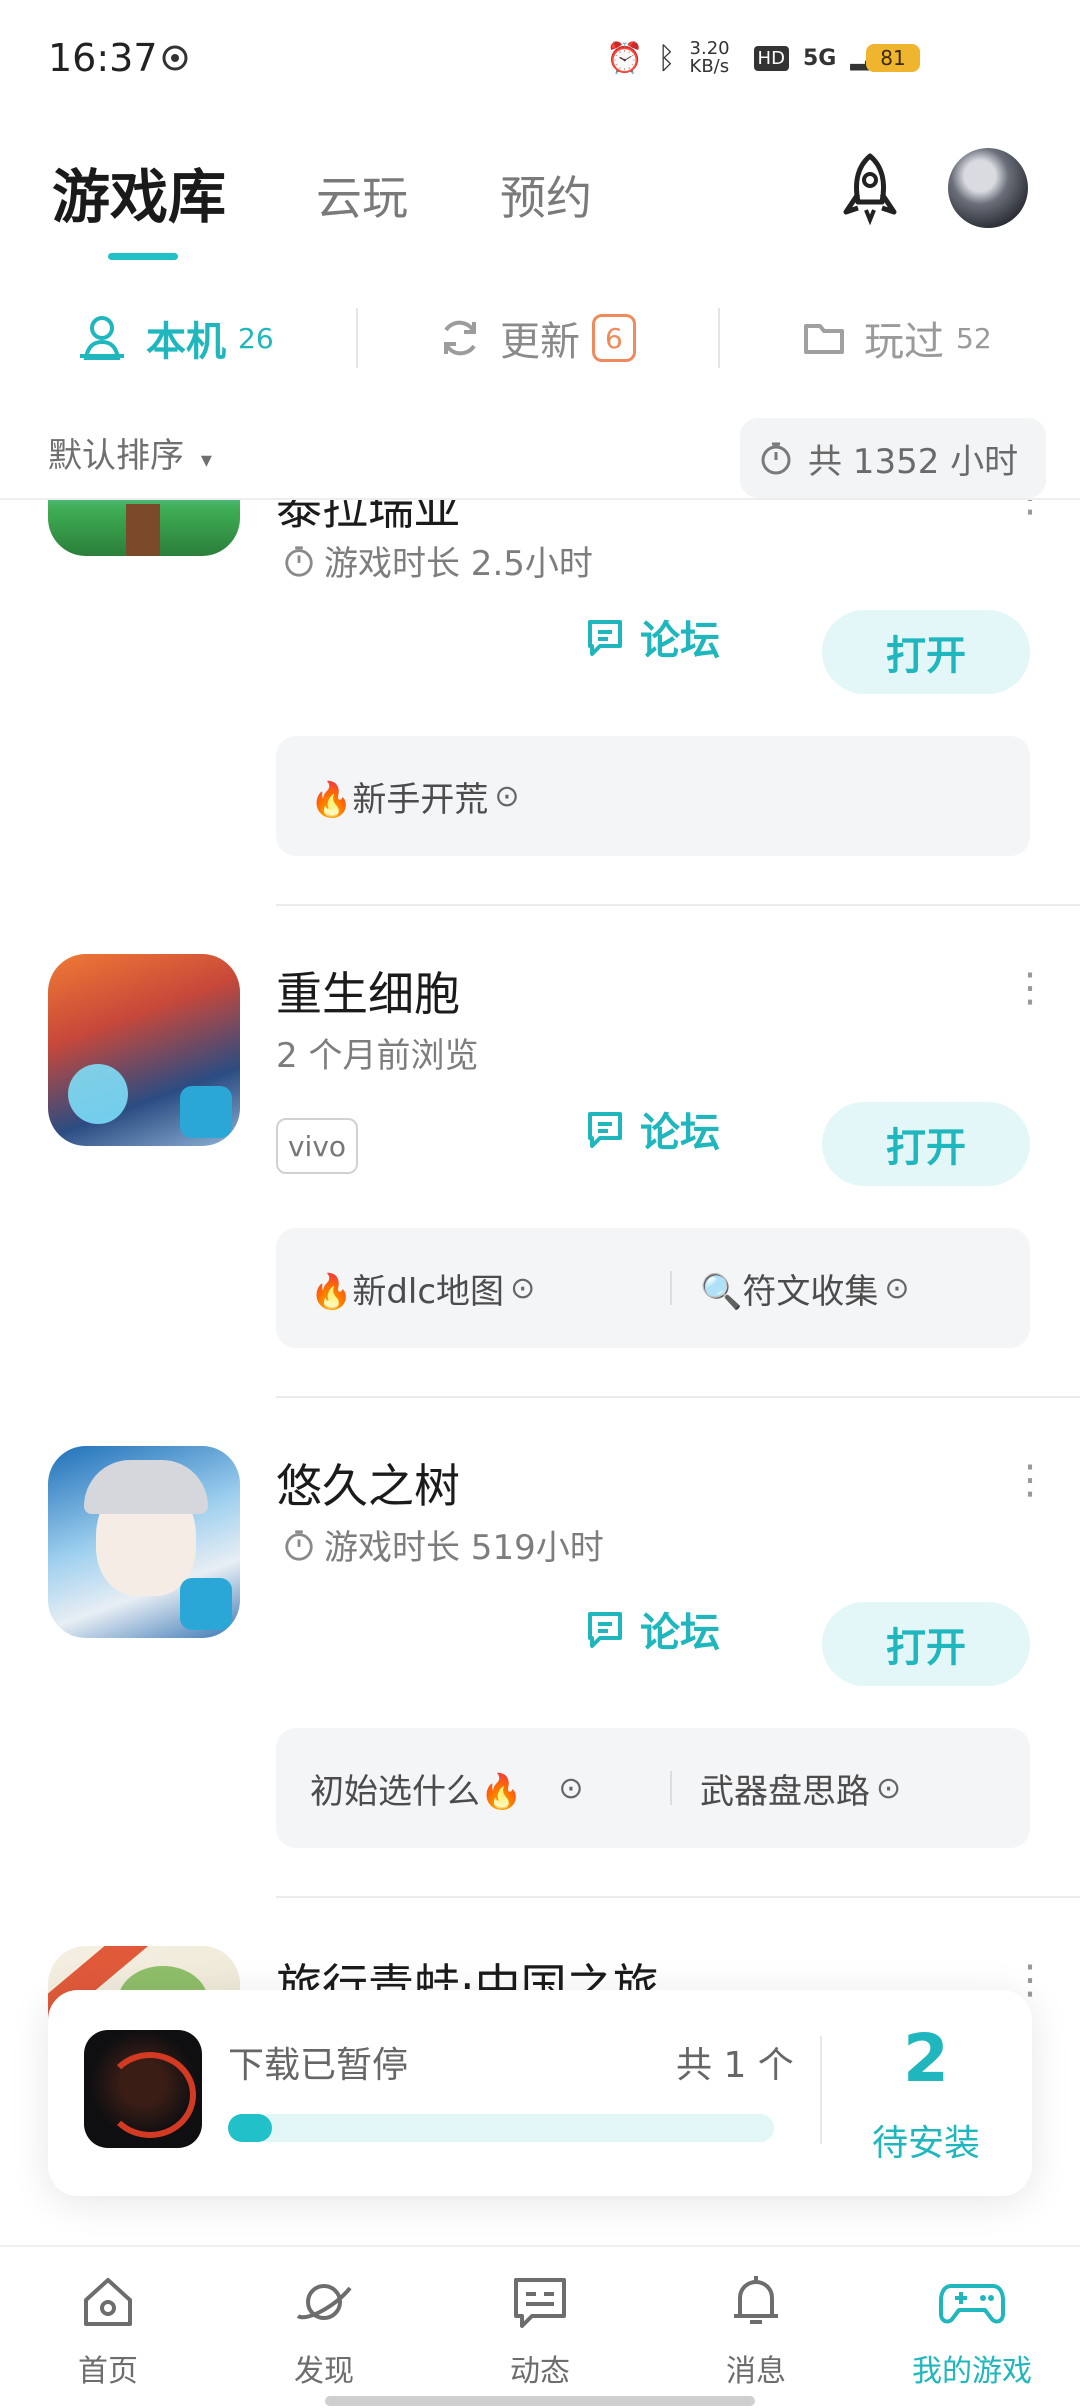  I want to click on segment-local: 本机 26, so click(175, 338).